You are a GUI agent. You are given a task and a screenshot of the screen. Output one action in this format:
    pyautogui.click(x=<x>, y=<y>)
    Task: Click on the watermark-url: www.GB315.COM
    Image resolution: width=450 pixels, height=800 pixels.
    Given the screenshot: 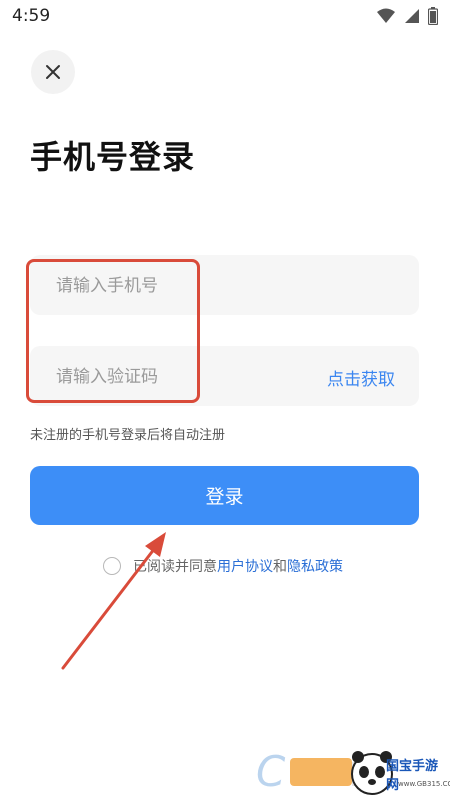 What is the action you would take?
    pyautogui.click(x=424, y=784)
    